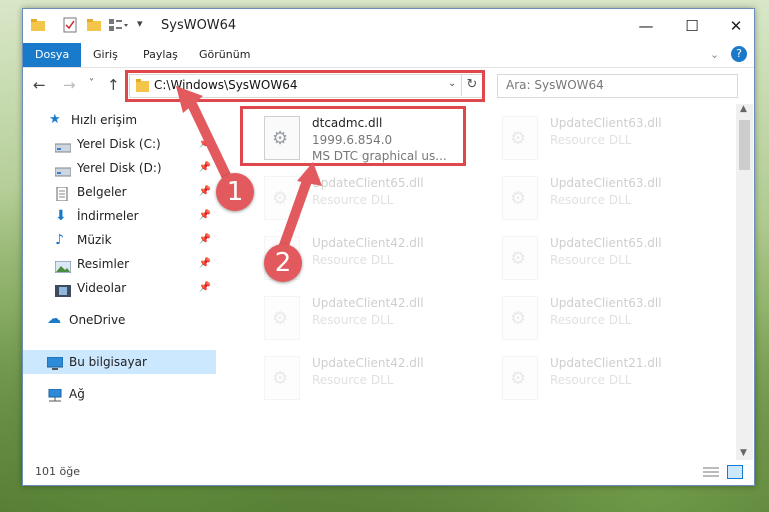 The height and width of the screenshot is (512, 769). Describe the element at coordinates (309, 174) in the screenshot. I see `arrow-2-head-icon` at that location.